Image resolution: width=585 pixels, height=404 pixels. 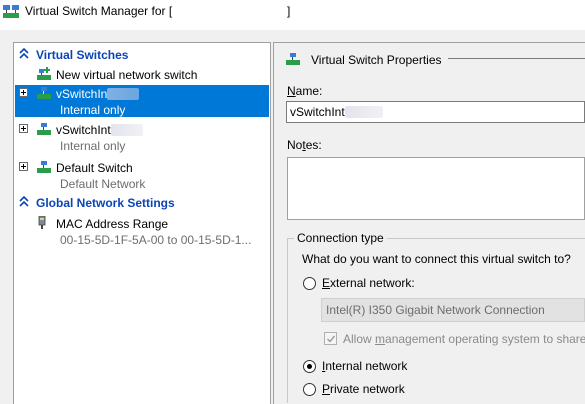 What do you see at coordinates (368, 283) in the screenshot?
I see `external-network-label: External network:` at bounding box center [368, 283].